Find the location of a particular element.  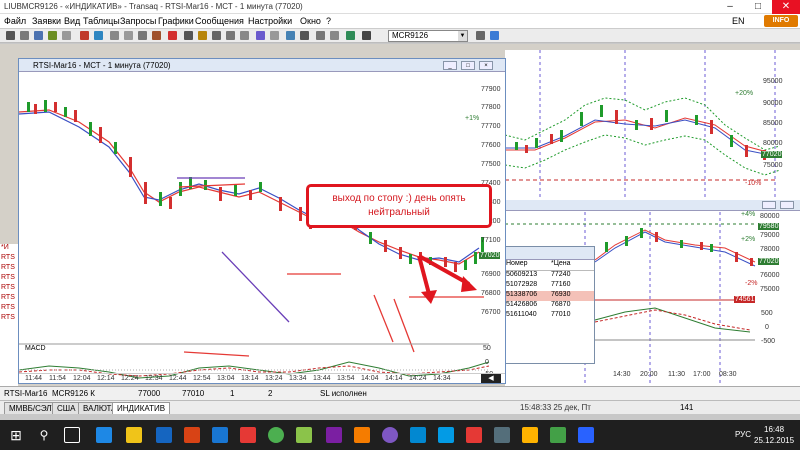

info-button: INFO is located at coordinates (781, 21).